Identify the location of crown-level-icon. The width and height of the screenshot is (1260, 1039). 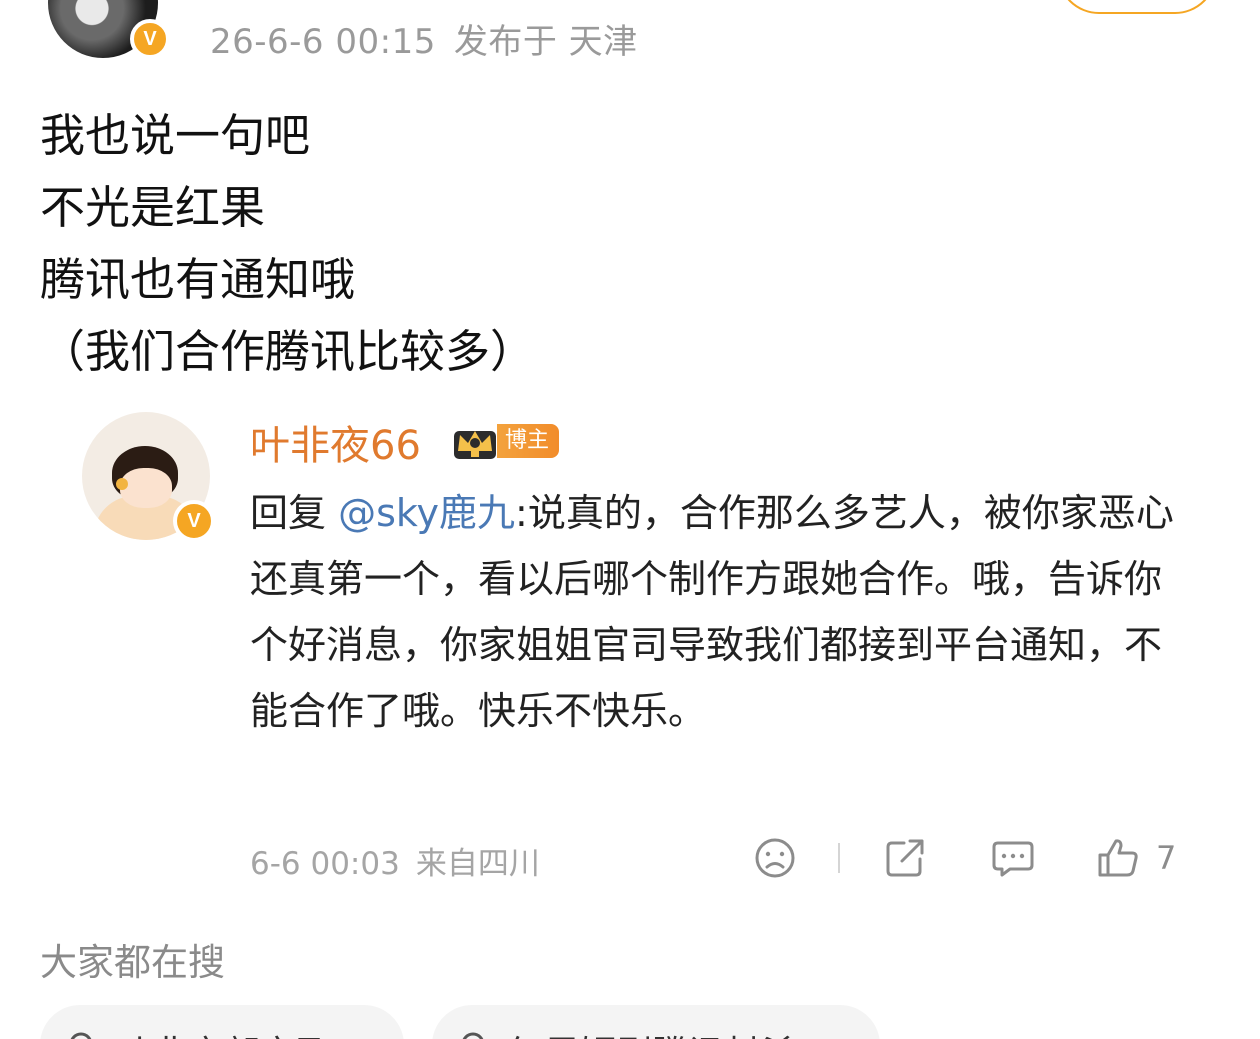
(475, 445).